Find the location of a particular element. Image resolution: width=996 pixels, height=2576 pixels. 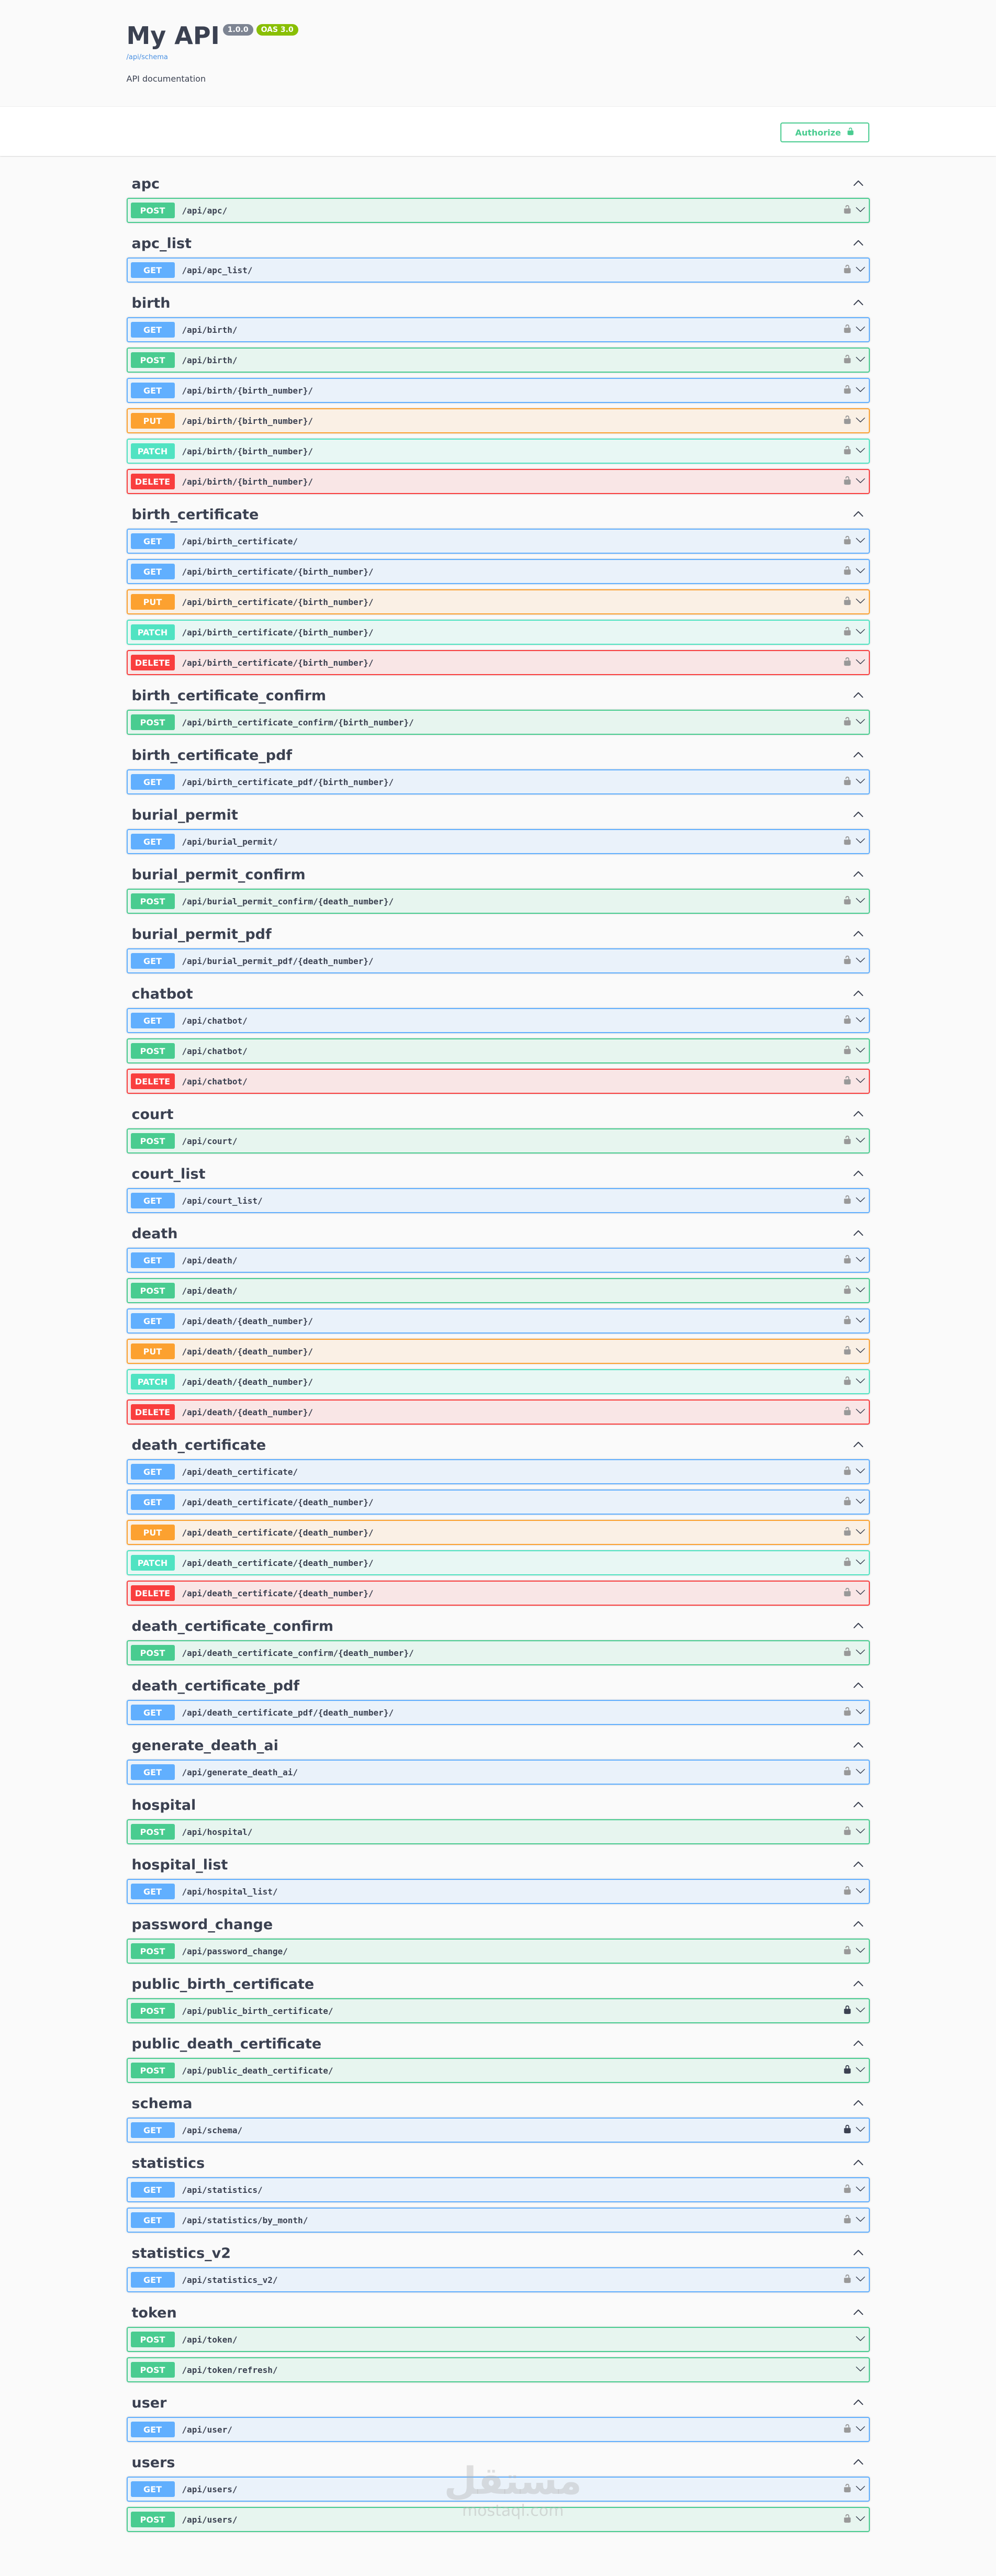

operation-row: GET/api/users/ is located at coordinates (498, 2489).